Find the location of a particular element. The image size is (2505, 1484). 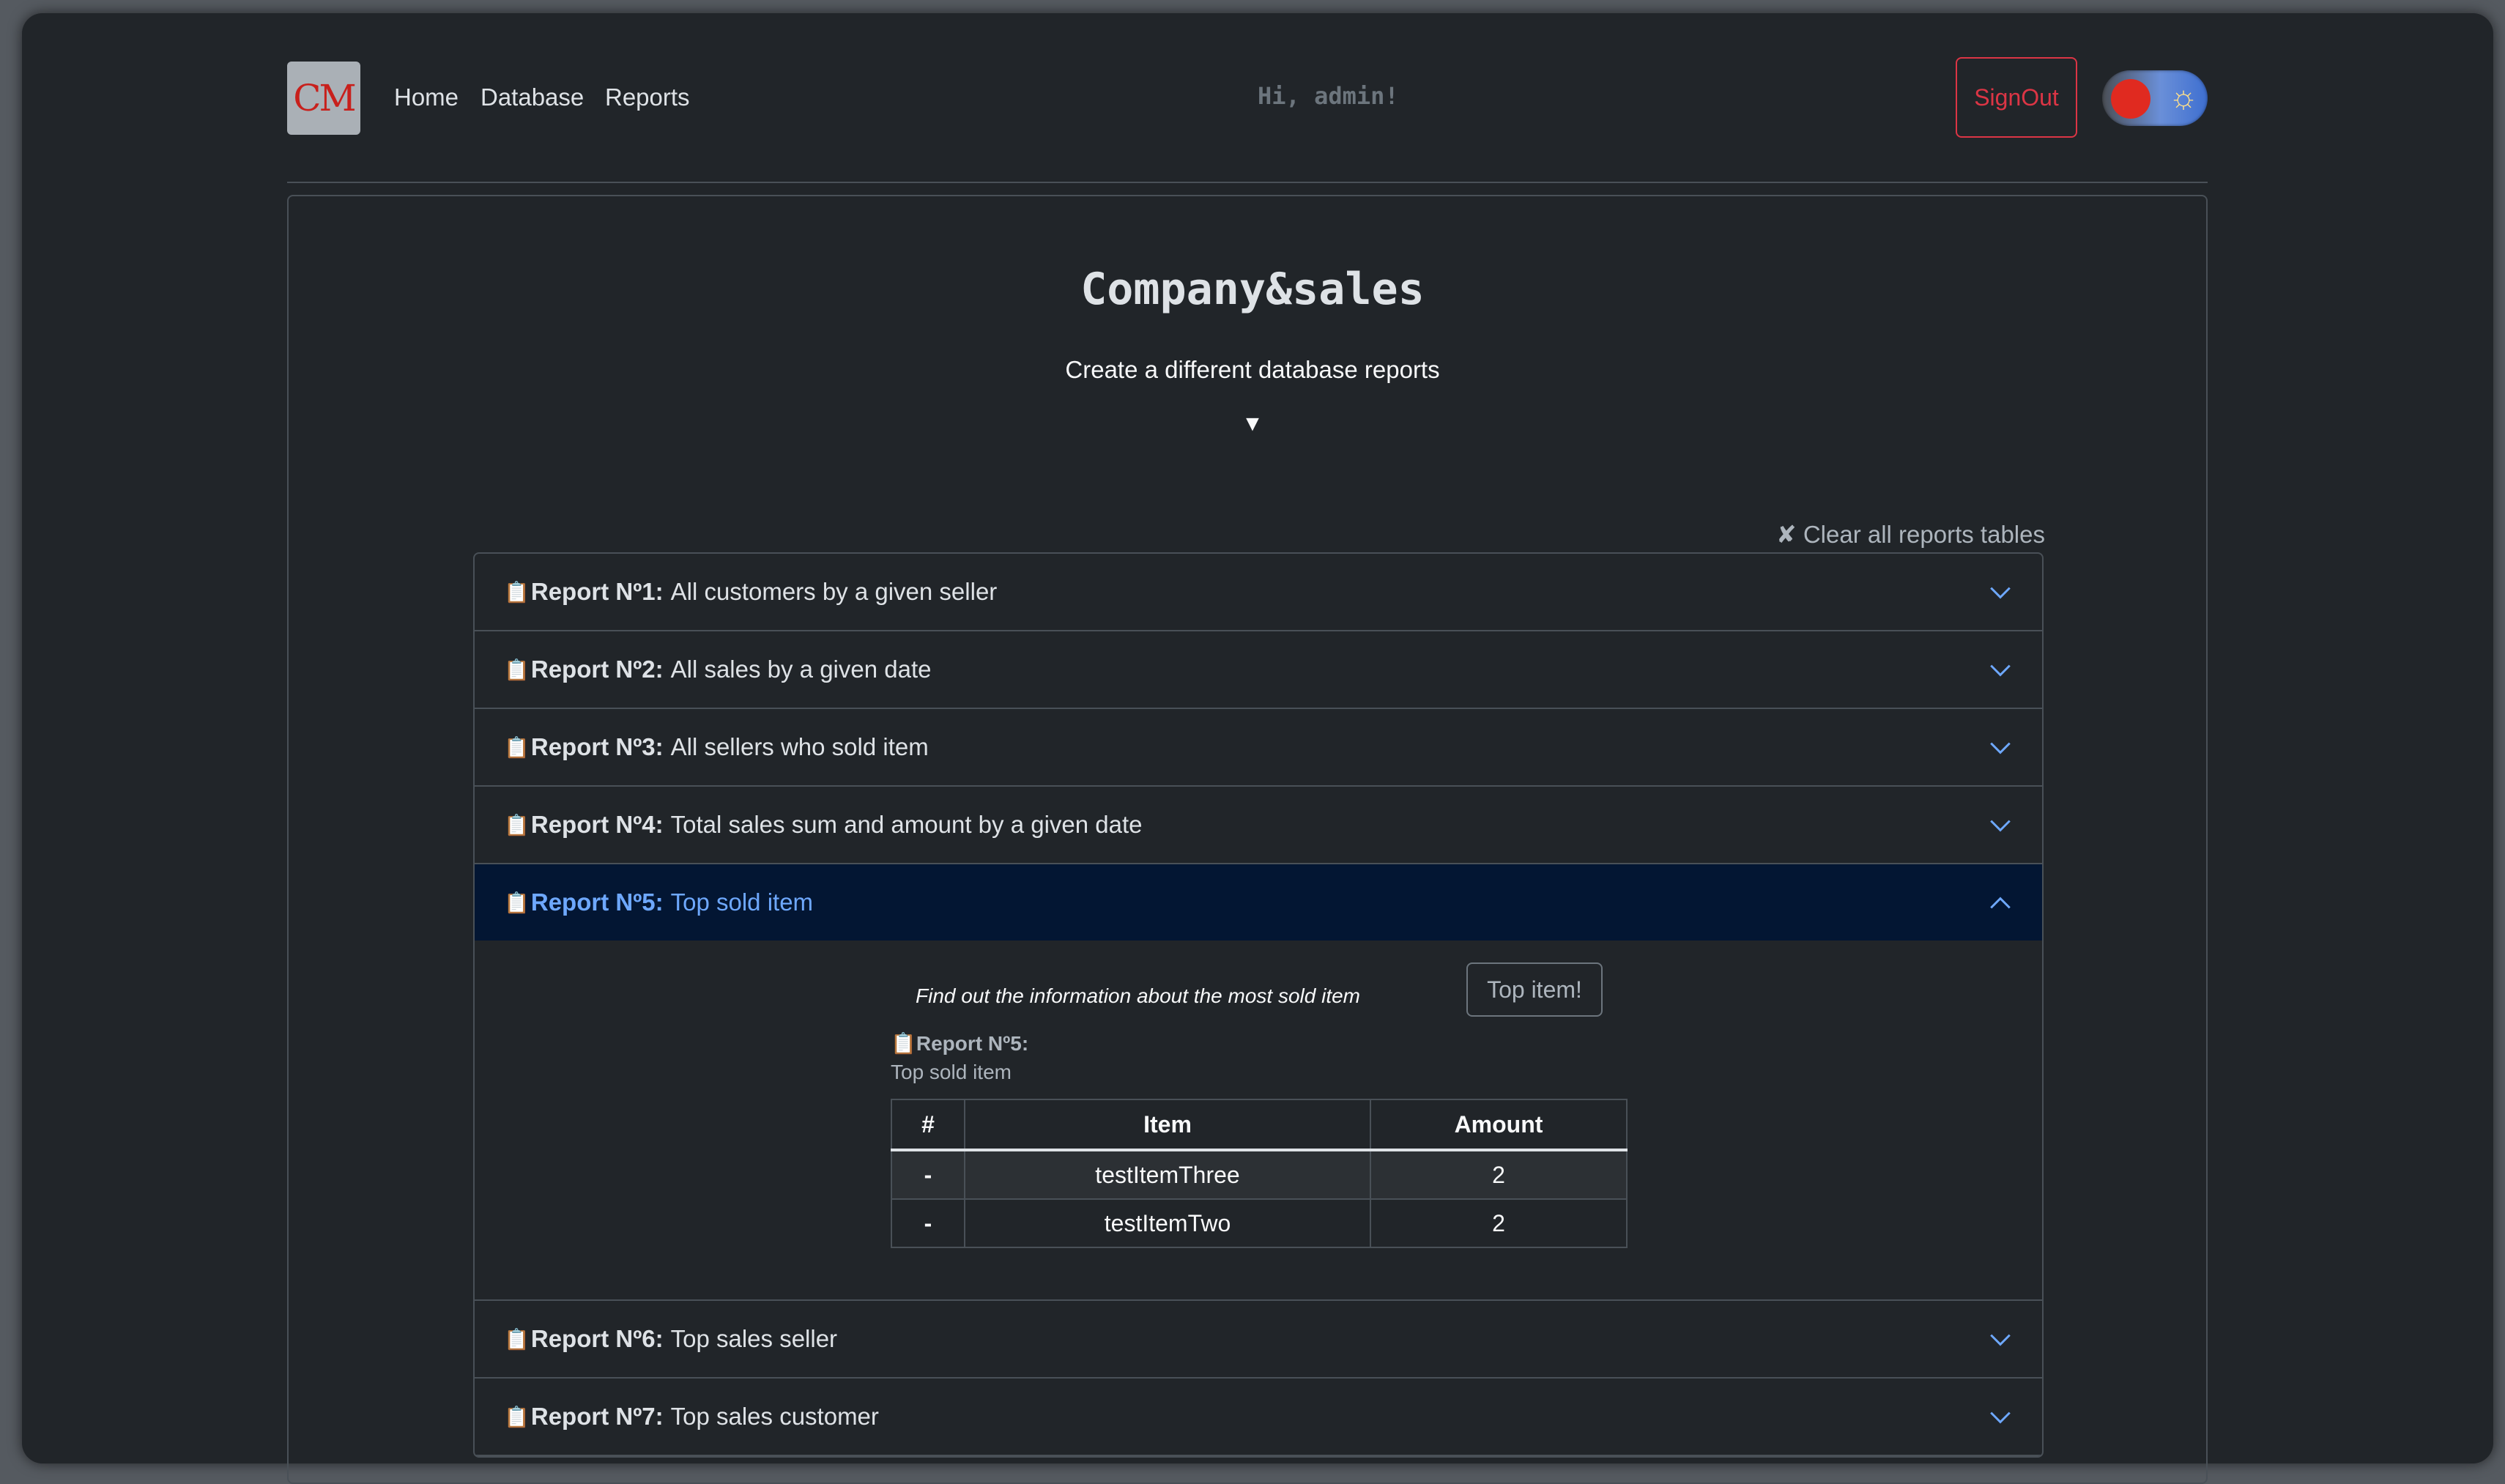

chevron-up-icon is located at coordinates (2001, 903).